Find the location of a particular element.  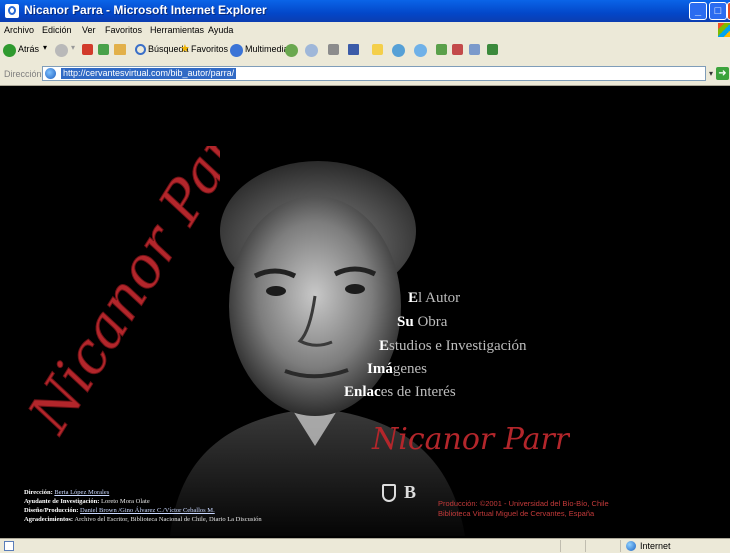

media-icon is located at coordinates (236, 50).